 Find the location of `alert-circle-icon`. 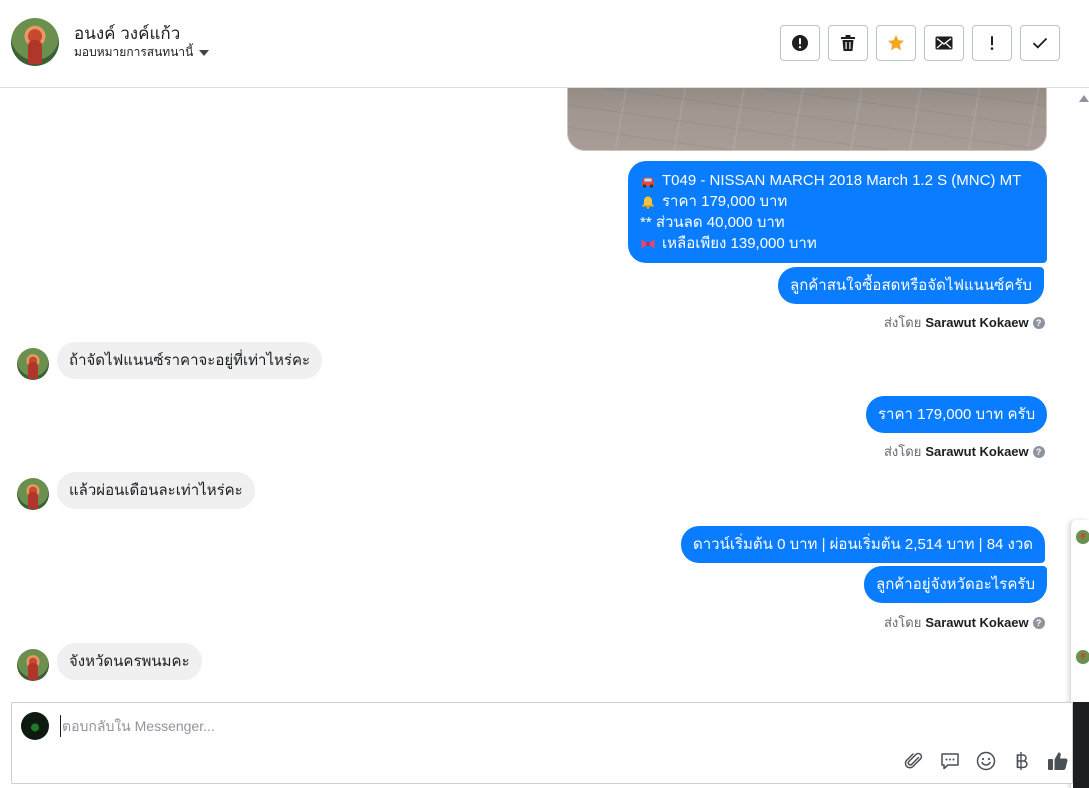

alert-circle-icon is located at coordinates (800, 43).